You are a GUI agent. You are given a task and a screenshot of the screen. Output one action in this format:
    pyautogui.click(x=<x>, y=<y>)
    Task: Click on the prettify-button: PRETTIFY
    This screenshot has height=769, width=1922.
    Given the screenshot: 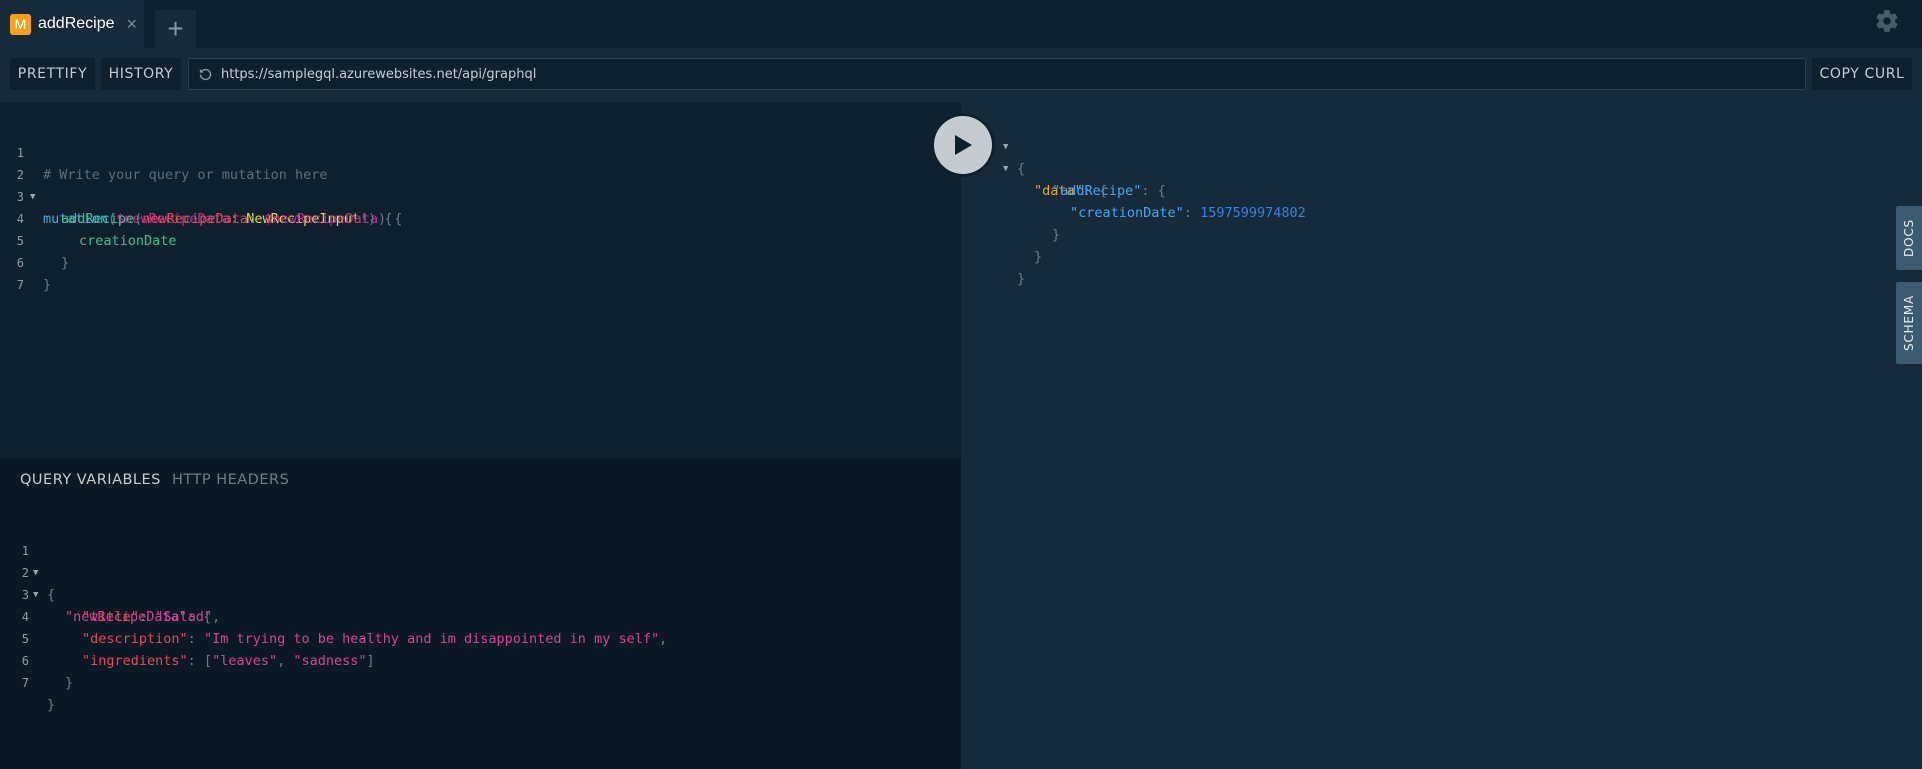 What is the action you would take?
    pyautogui.click(x=52, y=74)
    